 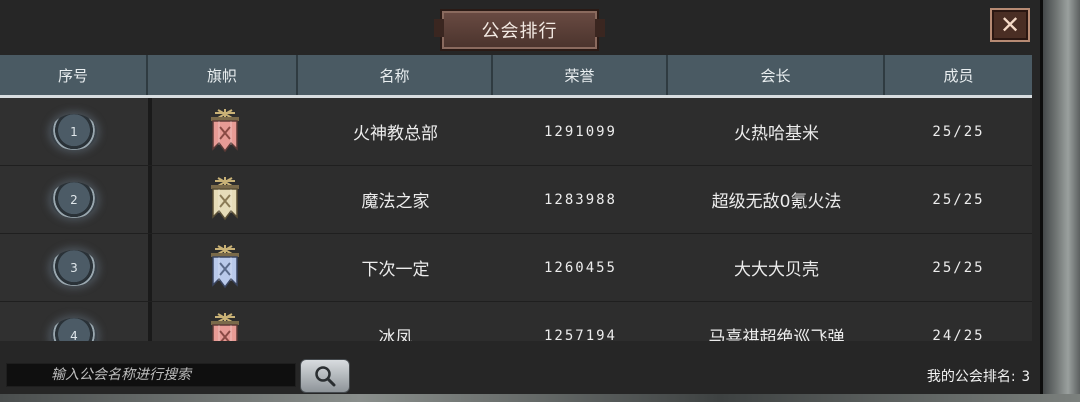 I want to click on guild-name: 下次一定, so click(x=395, y=270).